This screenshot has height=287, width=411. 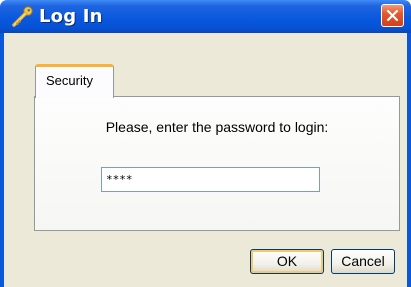 I want to click on close-icon, so click(x=392, y=15).